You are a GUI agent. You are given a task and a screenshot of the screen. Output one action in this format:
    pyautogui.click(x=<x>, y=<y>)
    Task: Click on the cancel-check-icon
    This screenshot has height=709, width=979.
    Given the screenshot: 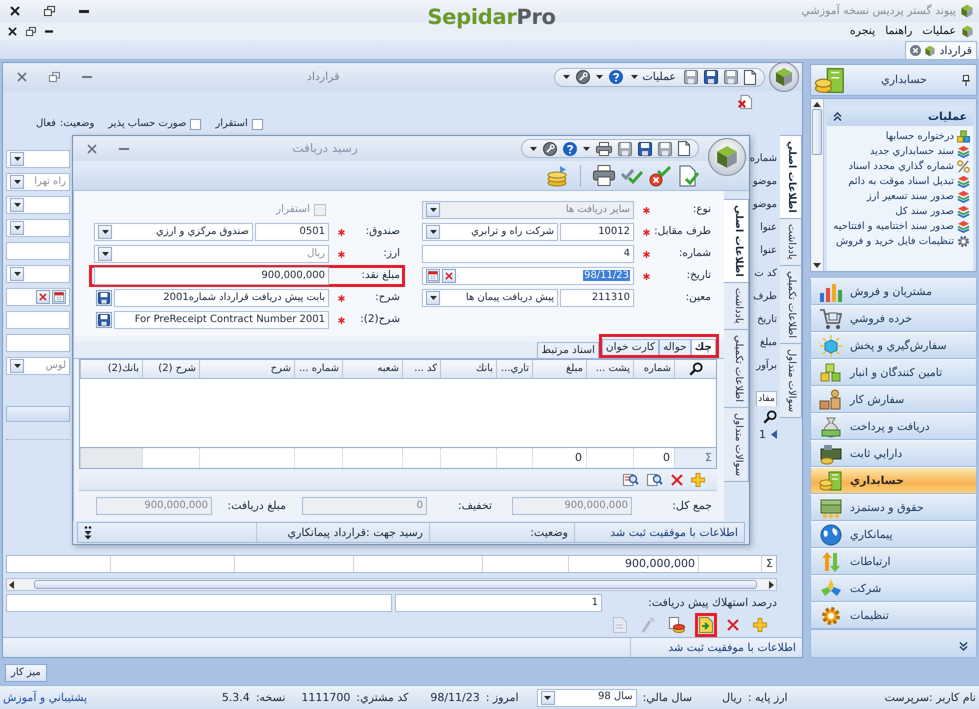 What is the action you would take?
    pyautogui.click(x=660, y=175)
    